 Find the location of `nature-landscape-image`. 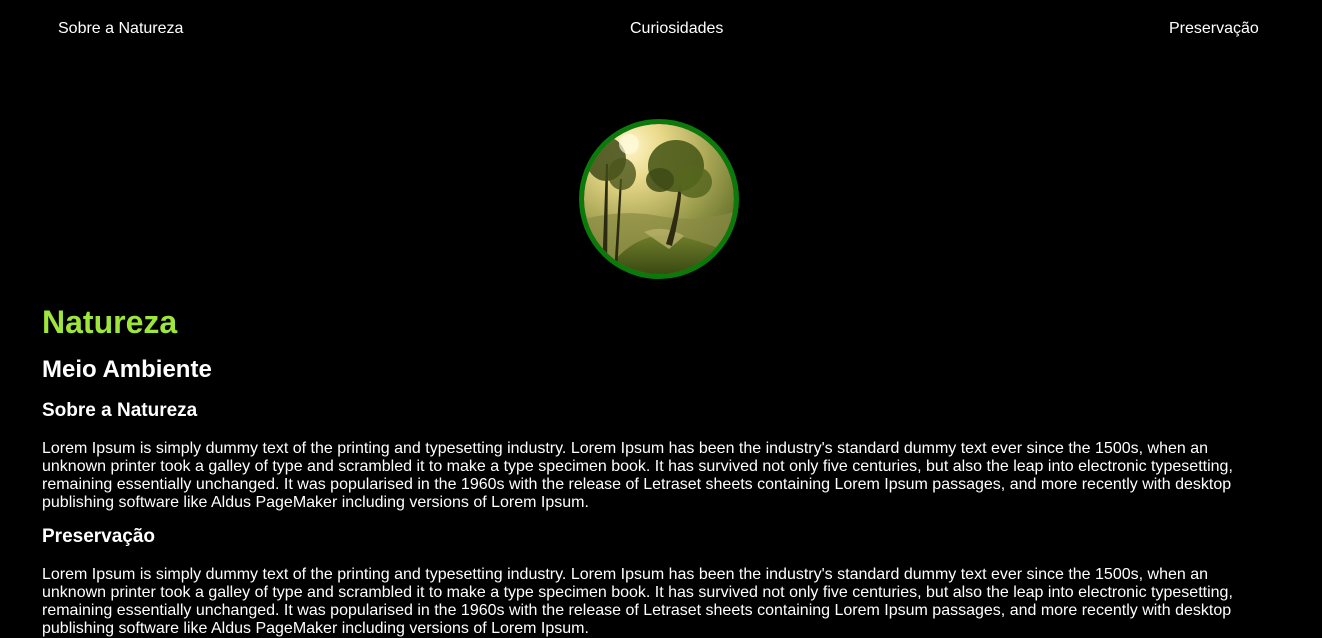

nature-landscape-image is located at coordinates (659, 199).